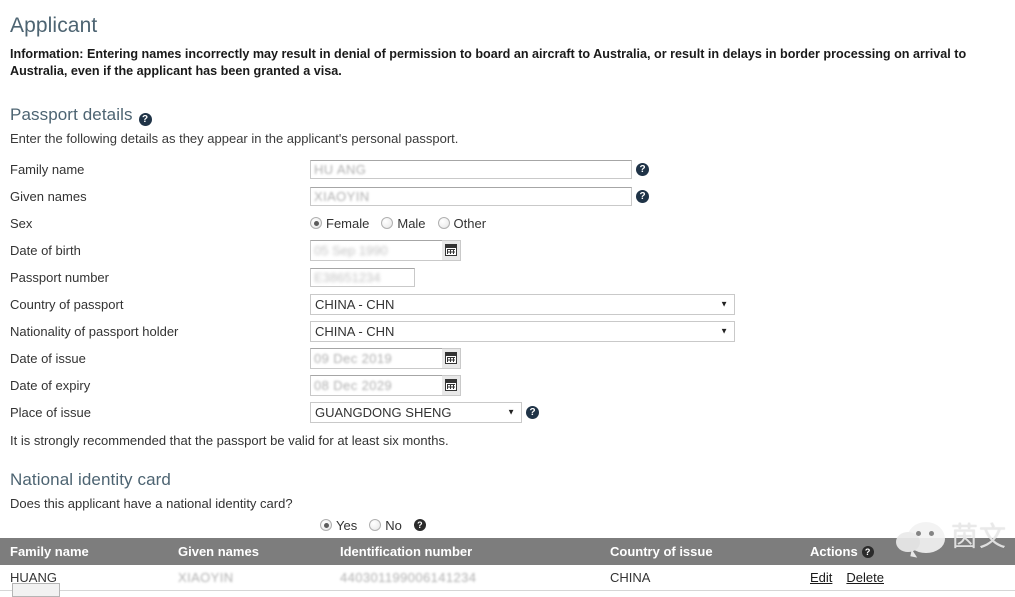 The image size is (1015, 597). What do you see at coordinates (36, 590) in the screenshot?
I see `add-identity-card-button` at bounding box center [36, 590].